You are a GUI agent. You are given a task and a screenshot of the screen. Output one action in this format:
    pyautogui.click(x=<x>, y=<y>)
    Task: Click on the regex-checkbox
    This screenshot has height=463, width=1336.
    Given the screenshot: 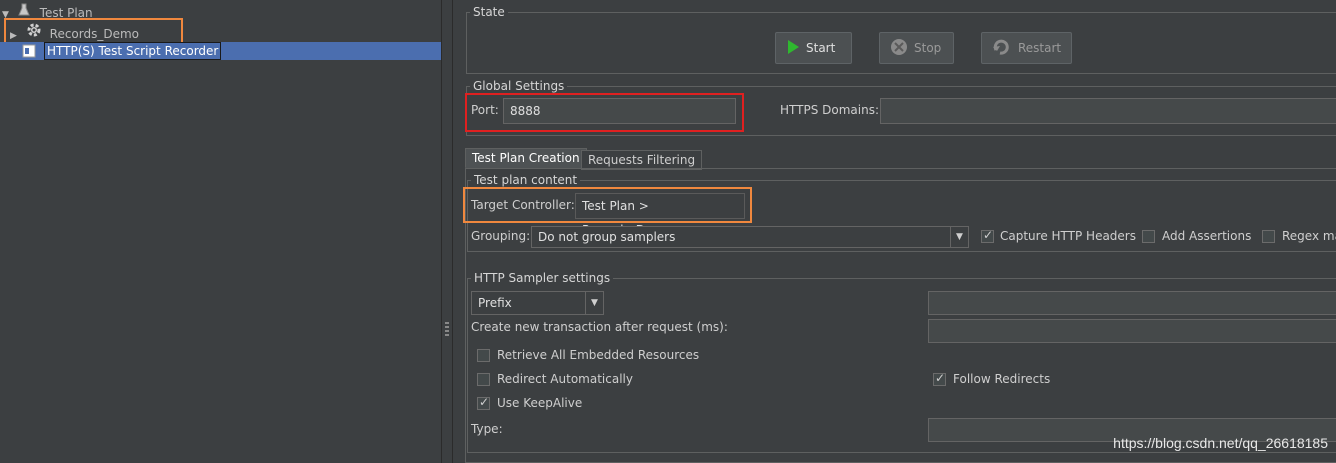 What is the action you would take?
    pyautogui.click(x=1268, y=236)
    